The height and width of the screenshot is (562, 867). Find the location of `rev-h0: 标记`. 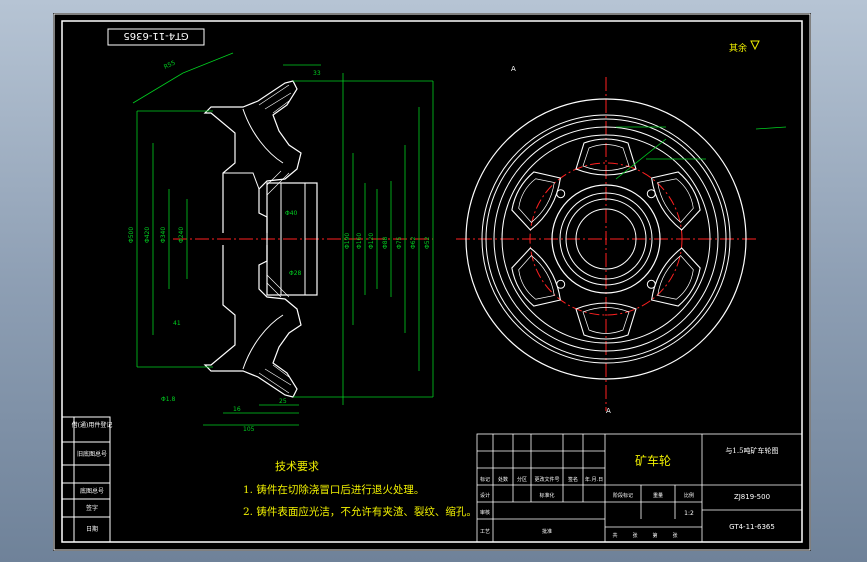

rev-h0: 标记 is located at coordinates (485, 479).